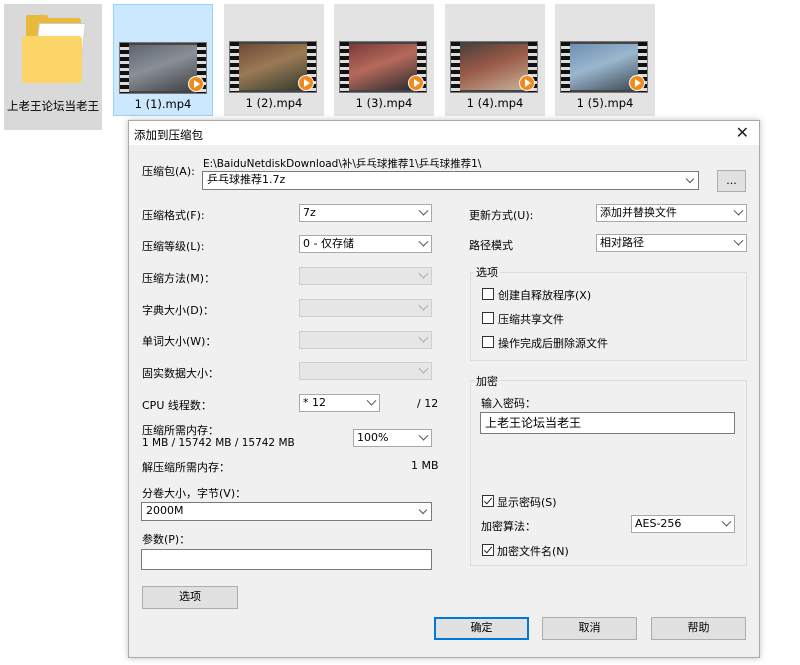 The image size is (800, 665). What do you see at coordinates (488, 550) in the screenshot?
I see `encrypt-names-checkbox` at bounding box center [488, 550].